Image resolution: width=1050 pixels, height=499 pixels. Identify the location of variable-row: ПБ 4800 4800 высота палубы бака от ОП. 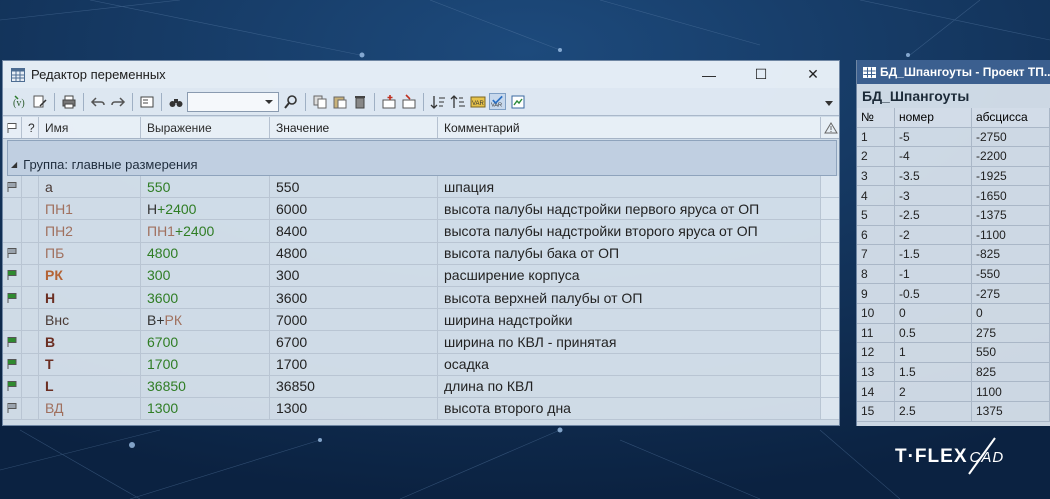
(421, 253).